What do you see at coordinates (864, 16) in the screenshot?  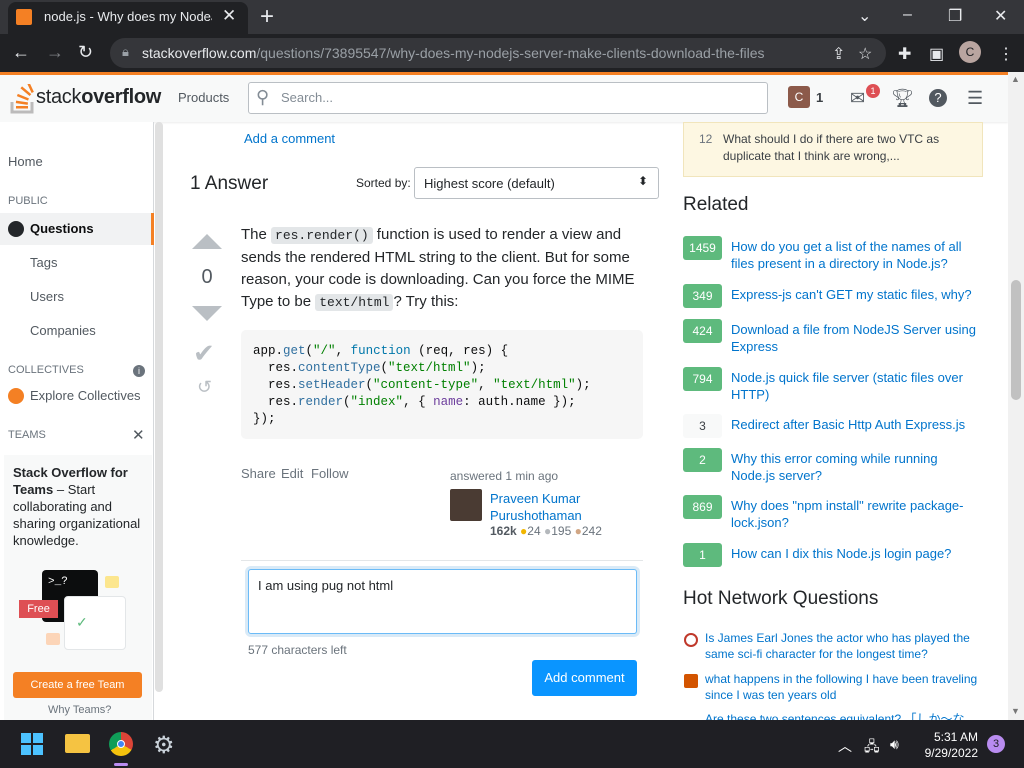 I see `tab-search-icon: ⌄` at bounding box center [864, 16].